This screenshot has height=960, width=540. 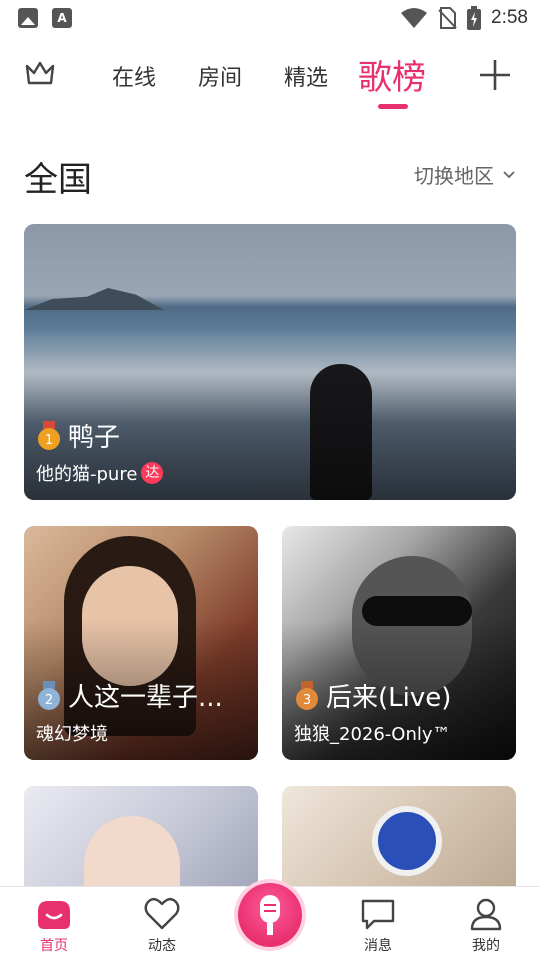 What do you see at coordinates (54, 946) in the screenshot?
I see `nav-home-label: 首页` at bounding box center [54, 946].